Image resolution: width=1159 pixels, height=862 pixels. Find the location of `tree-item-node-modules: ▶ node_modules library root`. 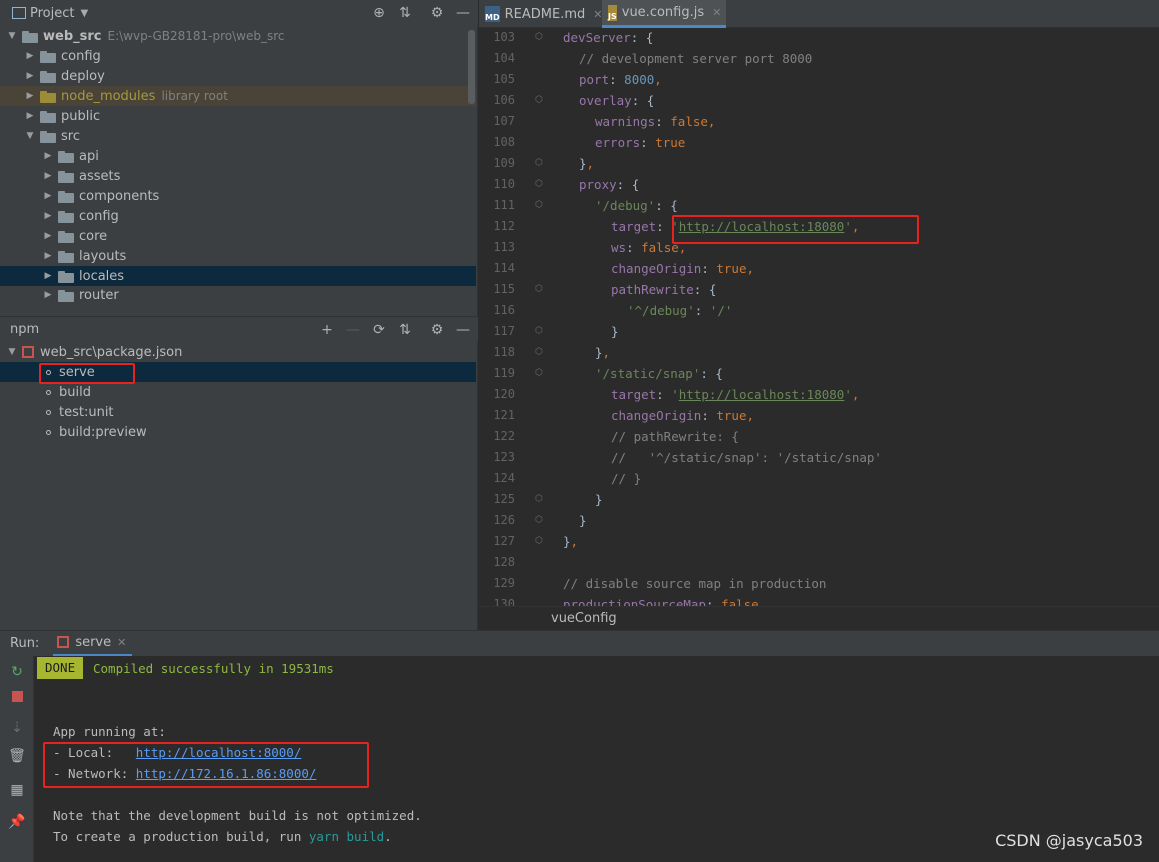

tree-item-node-modules: ▶ node_modules library root is located at coordinates (238, 96).